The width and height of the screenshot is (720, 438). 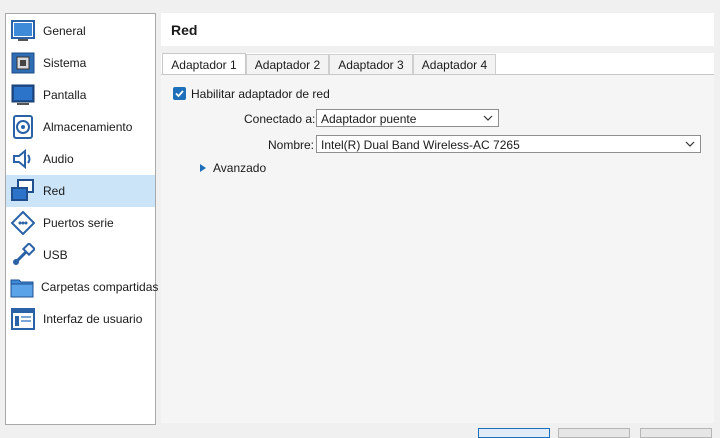 What do you see at coordinates (514, 433) in the screenshot?
I see `ok-button` at bounding box center [514, 433].